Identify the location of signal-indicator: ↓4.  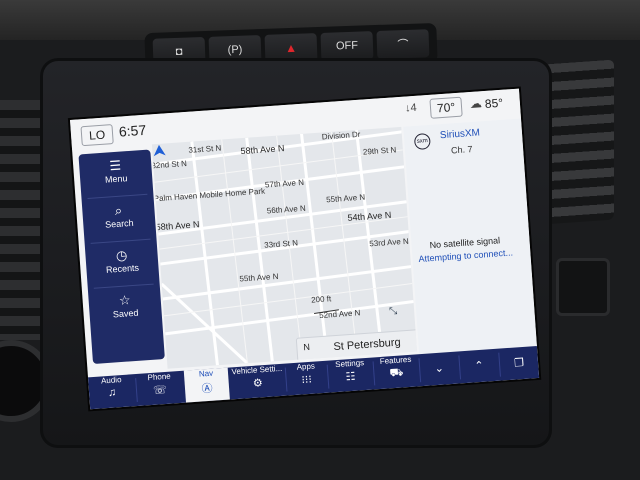
(411, 108).